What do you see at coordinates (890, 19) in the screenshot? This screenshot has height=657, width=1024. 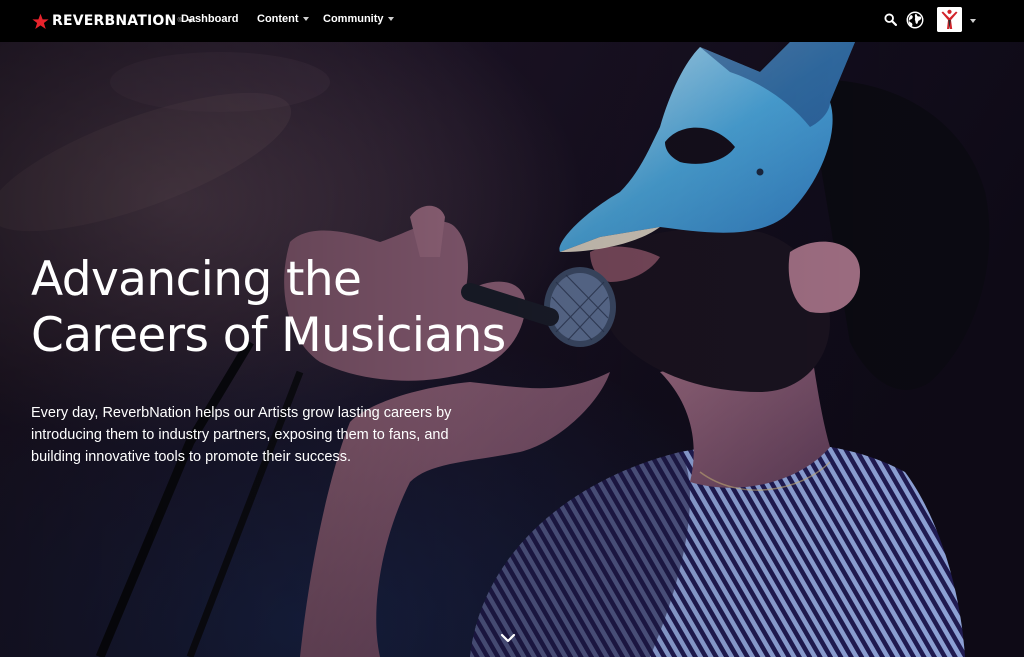 I see `search-icon` at bounding box center [890, 19].